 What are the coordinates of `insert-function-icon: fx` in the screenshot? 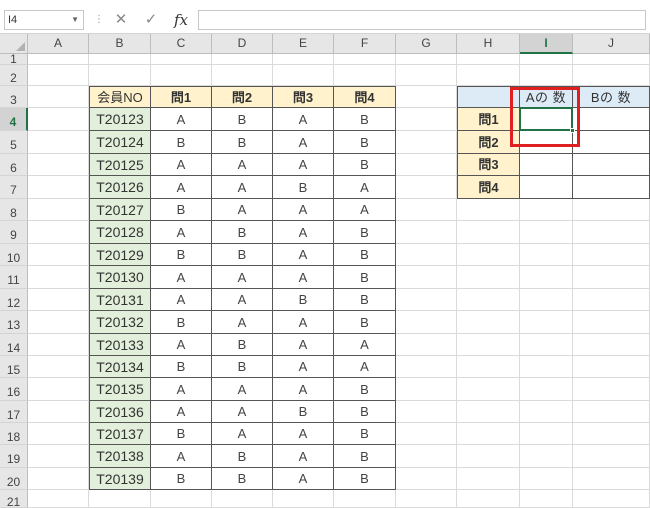 It's located at (181, 20).